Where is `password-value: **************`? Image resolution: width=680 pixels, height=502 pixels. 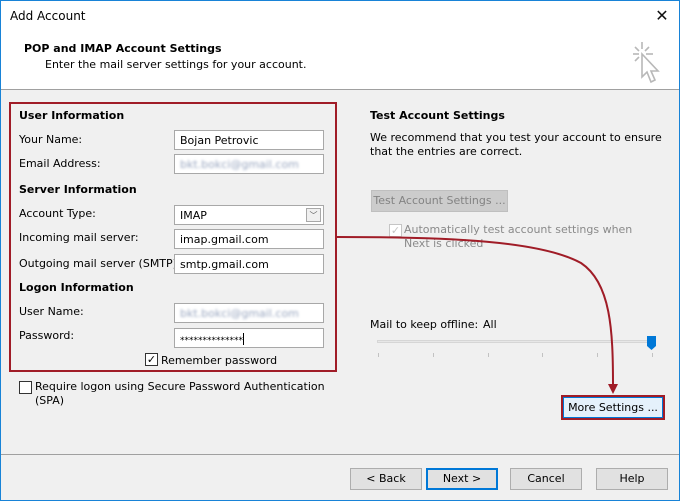
password-value: ************** is located at coordinates (211, 341).